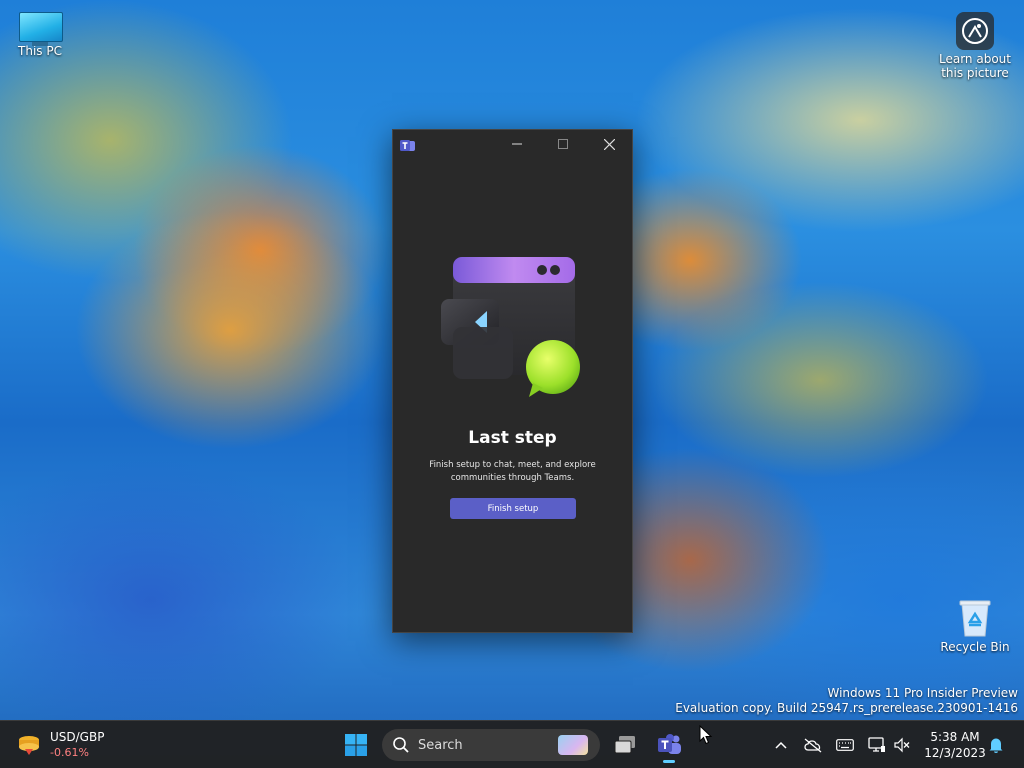 This screenshot has width=1024, height=768. I want to click on window-titlebar, so click(512, 144).